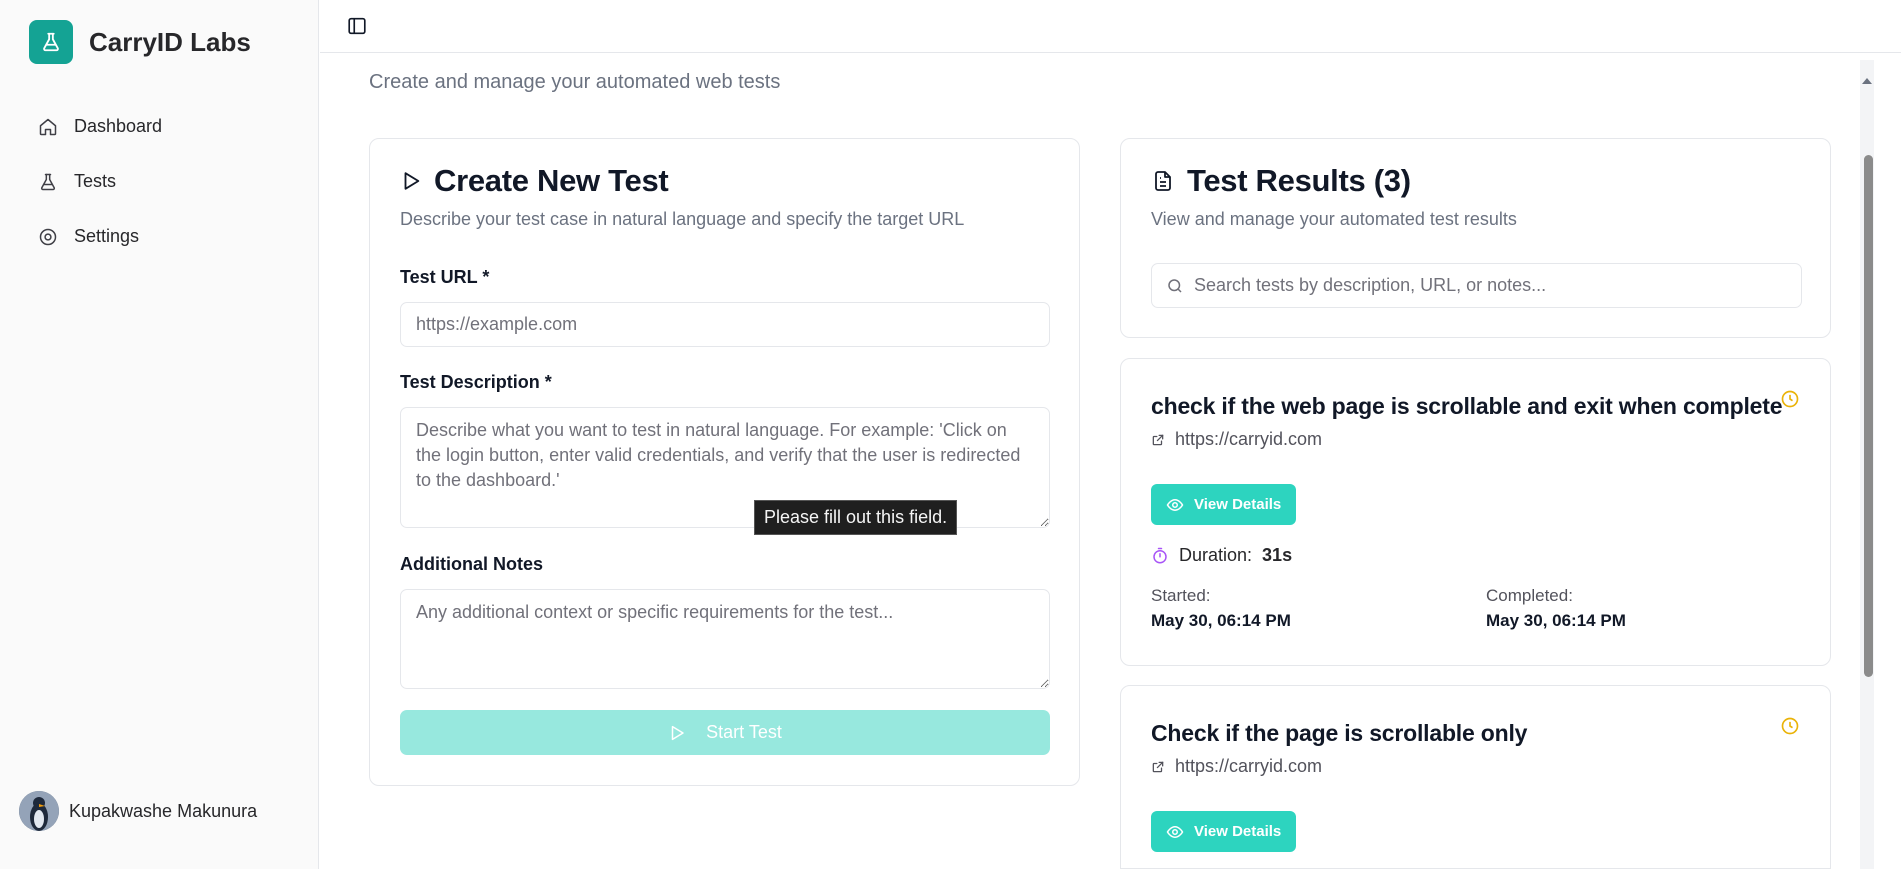 The width and height of the screenshot is (1901, 869). I want to click on sidebar-item-settings: Settings, so click(159, 236).